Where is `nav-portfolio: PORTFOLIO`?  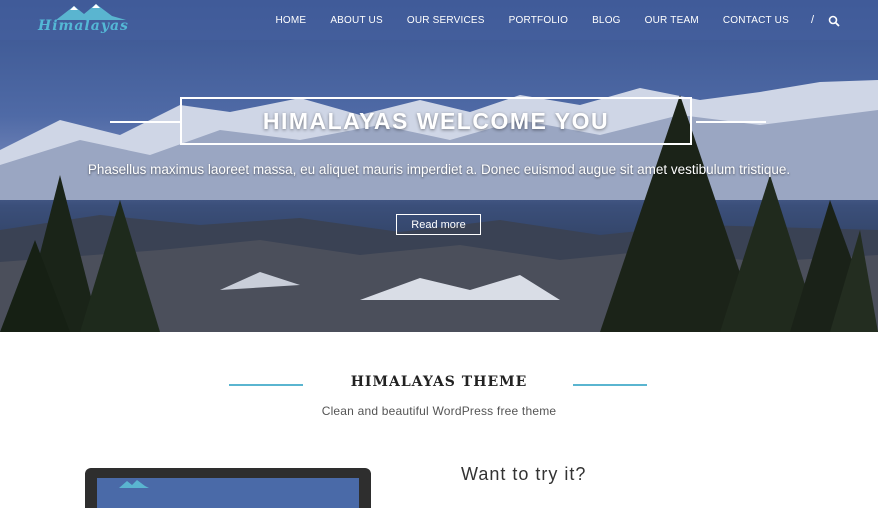 nav-portfolio: PORTFOLIO is located at coordinates (538, 20).